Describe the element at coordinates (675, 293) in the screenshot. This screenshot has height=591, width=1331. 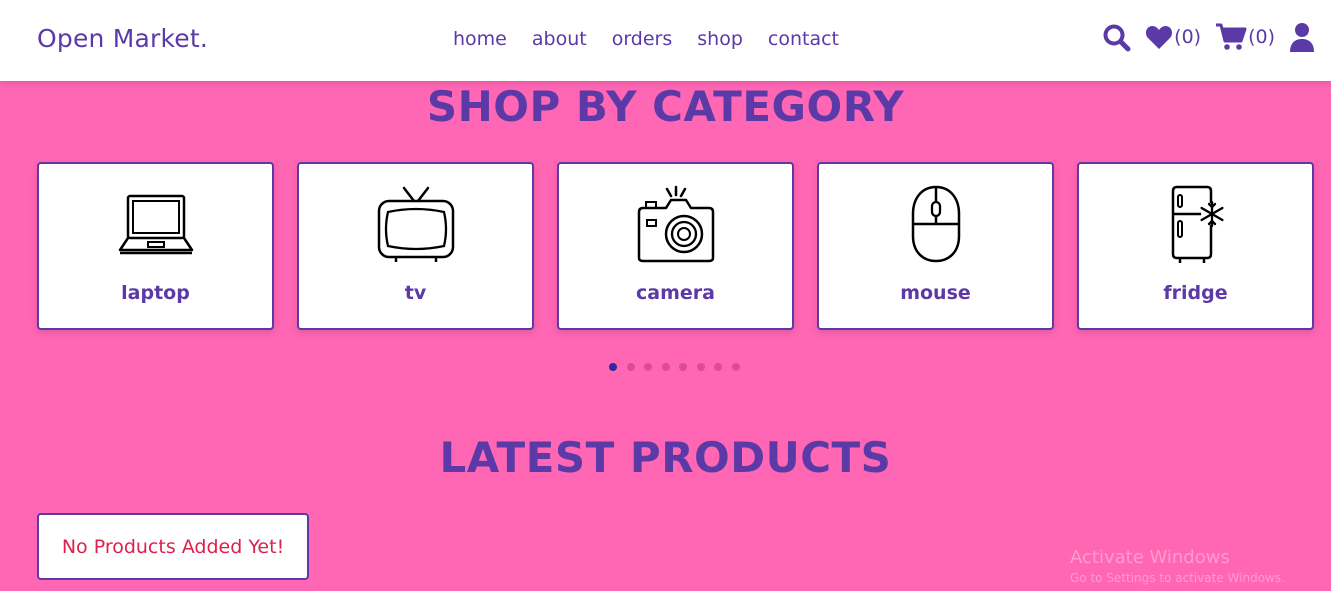
I see `category-label: camera` at that location.